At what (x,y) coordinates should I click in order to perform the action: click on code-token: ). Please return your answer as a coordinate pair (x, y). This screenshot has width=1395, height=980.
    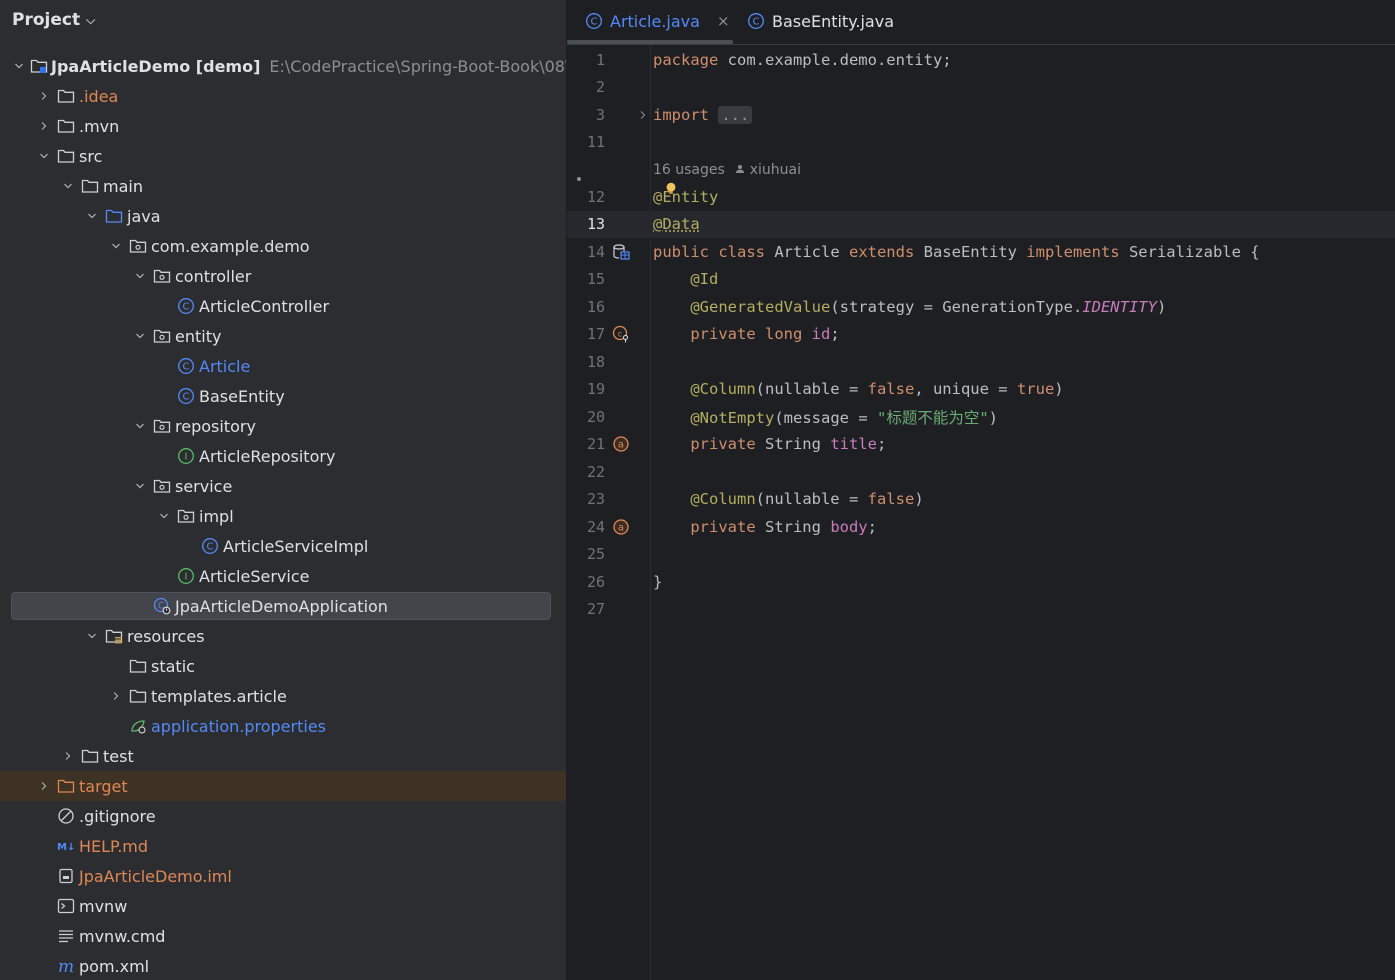
    Looking at the image, I should click on (919, 499).